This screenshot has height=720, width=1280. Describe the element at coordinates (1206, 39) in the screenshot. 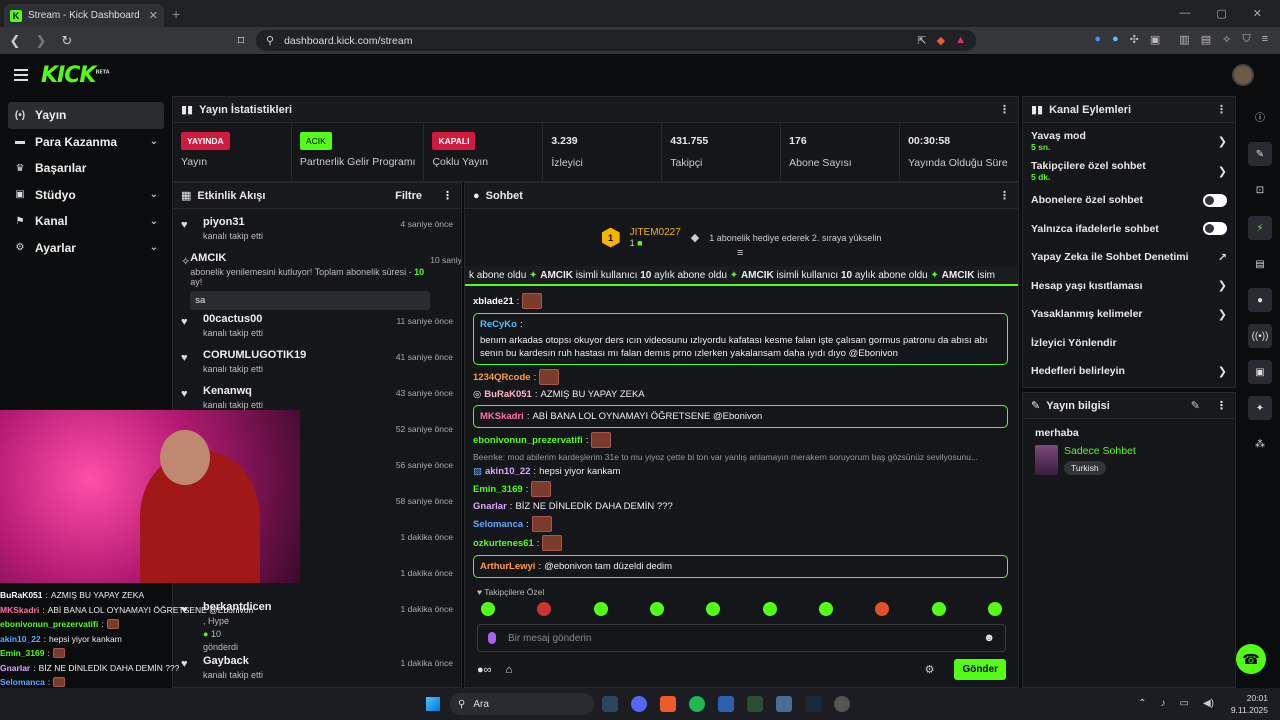

I see `wallet-icon: ▤` at that location.